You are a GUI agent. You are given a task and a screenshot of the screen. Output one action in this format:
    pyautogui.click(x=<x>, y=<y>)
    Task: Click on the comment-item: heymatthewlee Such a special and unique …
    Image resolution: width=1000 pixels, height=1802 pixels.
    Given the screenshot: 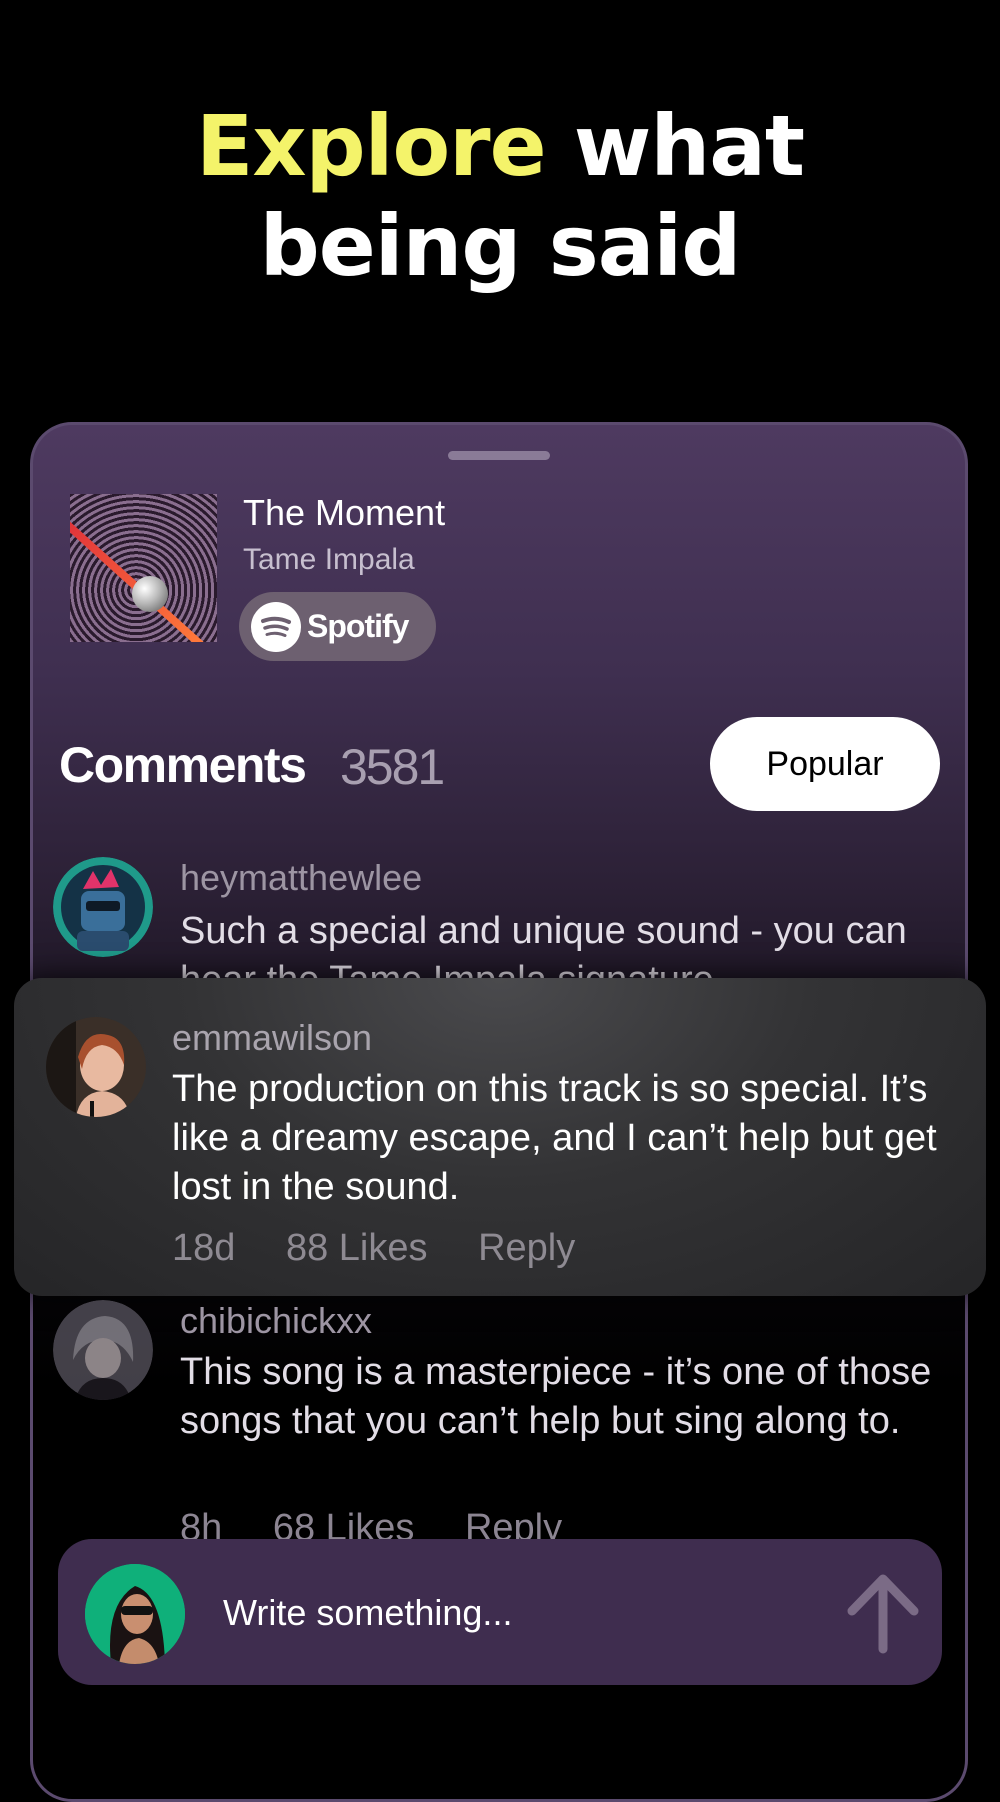 What is the action you would take?
    pyautogui.click(x=503, y=922)
    